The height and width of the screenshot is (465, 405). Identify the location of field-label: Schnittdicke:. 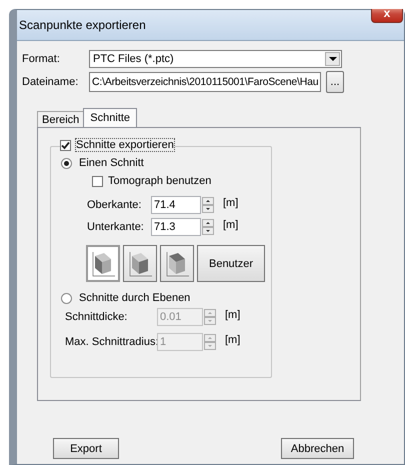
(96, 317).